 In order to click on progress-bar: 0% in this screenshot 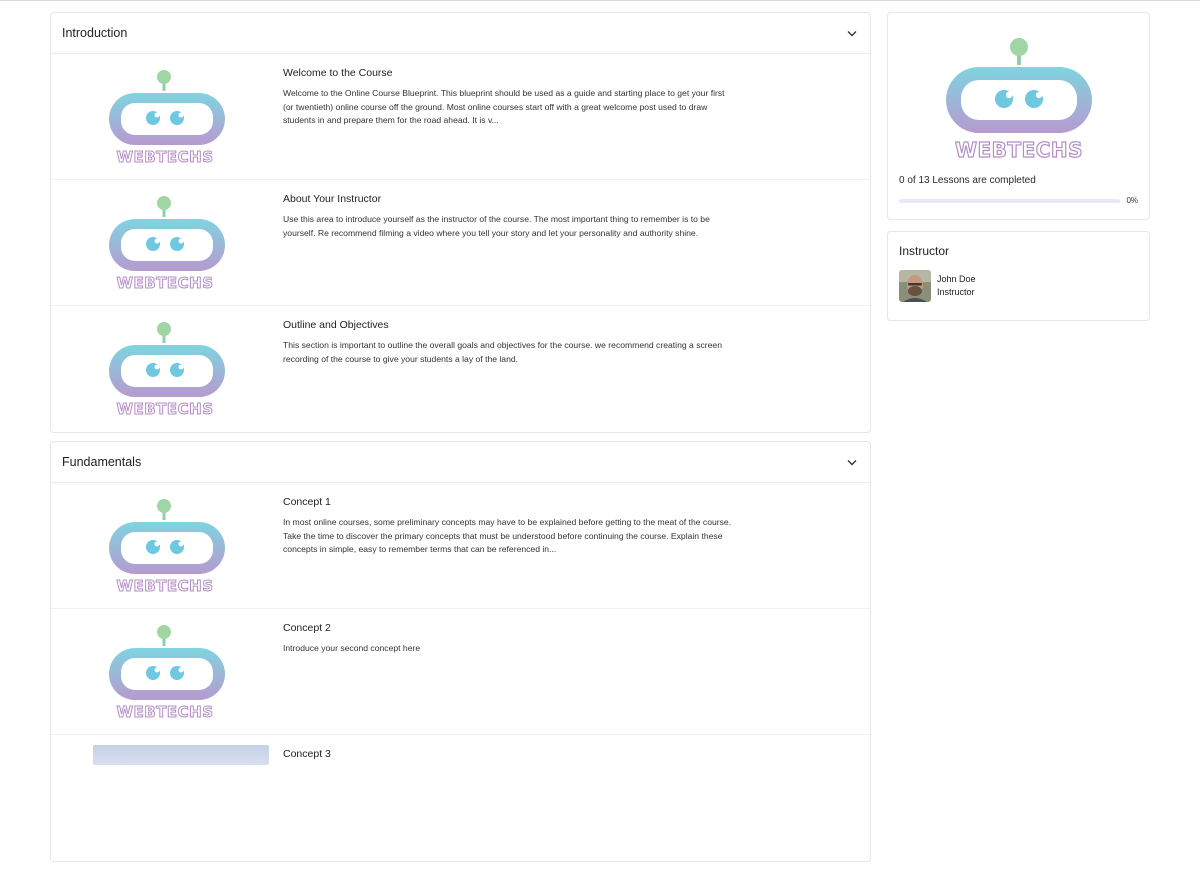, I will do `click(1018, 200)`.